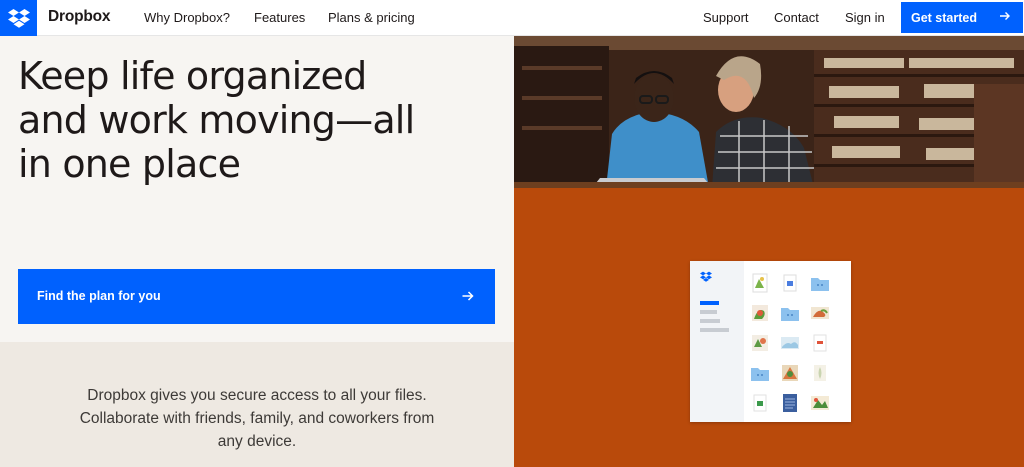 This screenshot has width=1024, height=467. I want to click on get-started-button: Get started, so click(962, 17).